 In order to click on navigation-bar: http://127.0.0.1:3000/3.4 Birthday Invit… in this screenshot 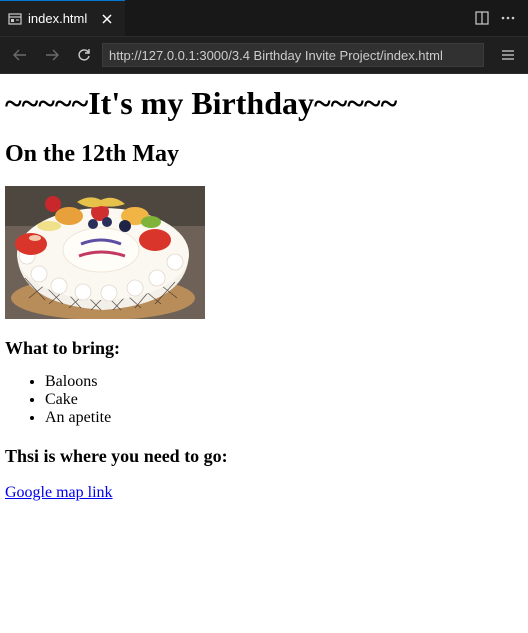, I will do `click(264, 55)`.